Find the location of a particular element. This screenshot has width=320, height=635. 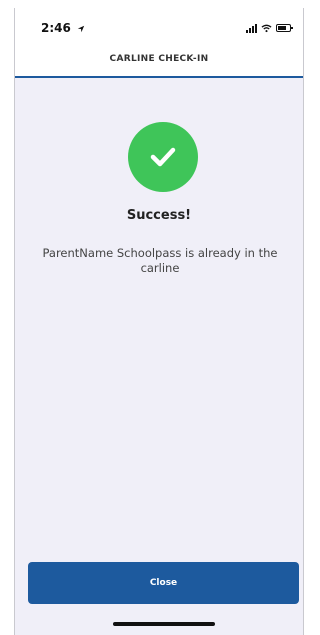

checkmark-icon is located at coordinates (163, 157).